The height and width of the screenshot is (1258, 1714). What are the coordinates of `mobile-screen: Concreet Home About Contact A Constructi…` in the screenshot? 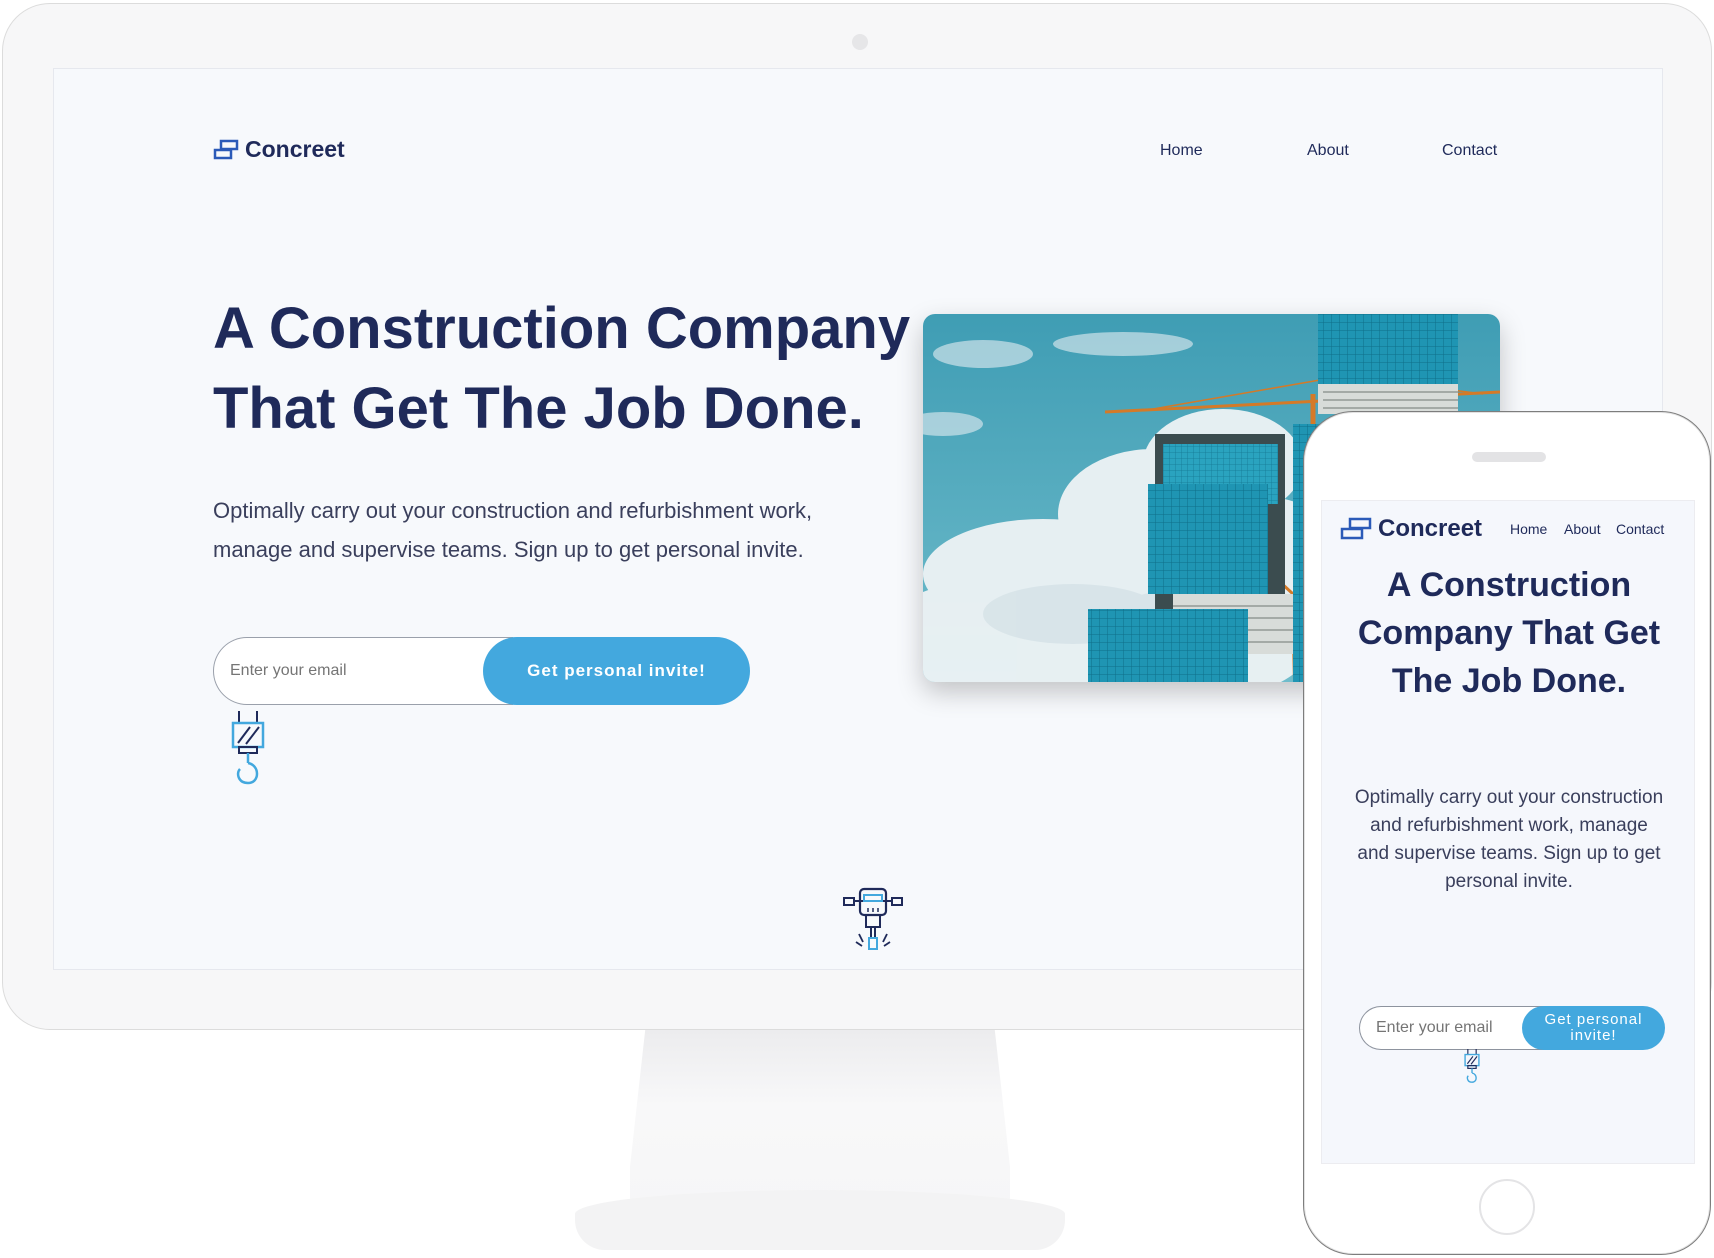 It's located at (1508, 832).